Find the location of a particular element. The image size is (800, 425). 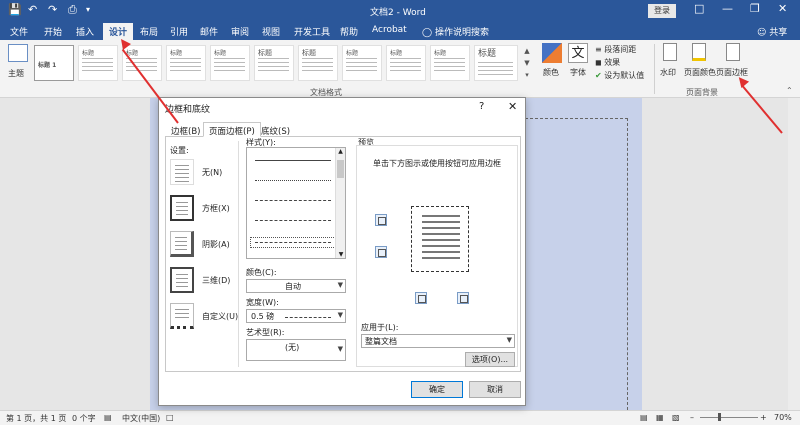

tab-insert: 插入 is located at coordinates (85, 31).